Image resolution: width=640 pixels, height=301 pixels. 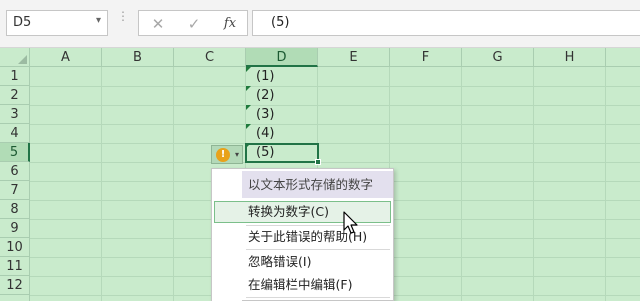 I want to click on column-header-a: A, so click(x=66, y=57).